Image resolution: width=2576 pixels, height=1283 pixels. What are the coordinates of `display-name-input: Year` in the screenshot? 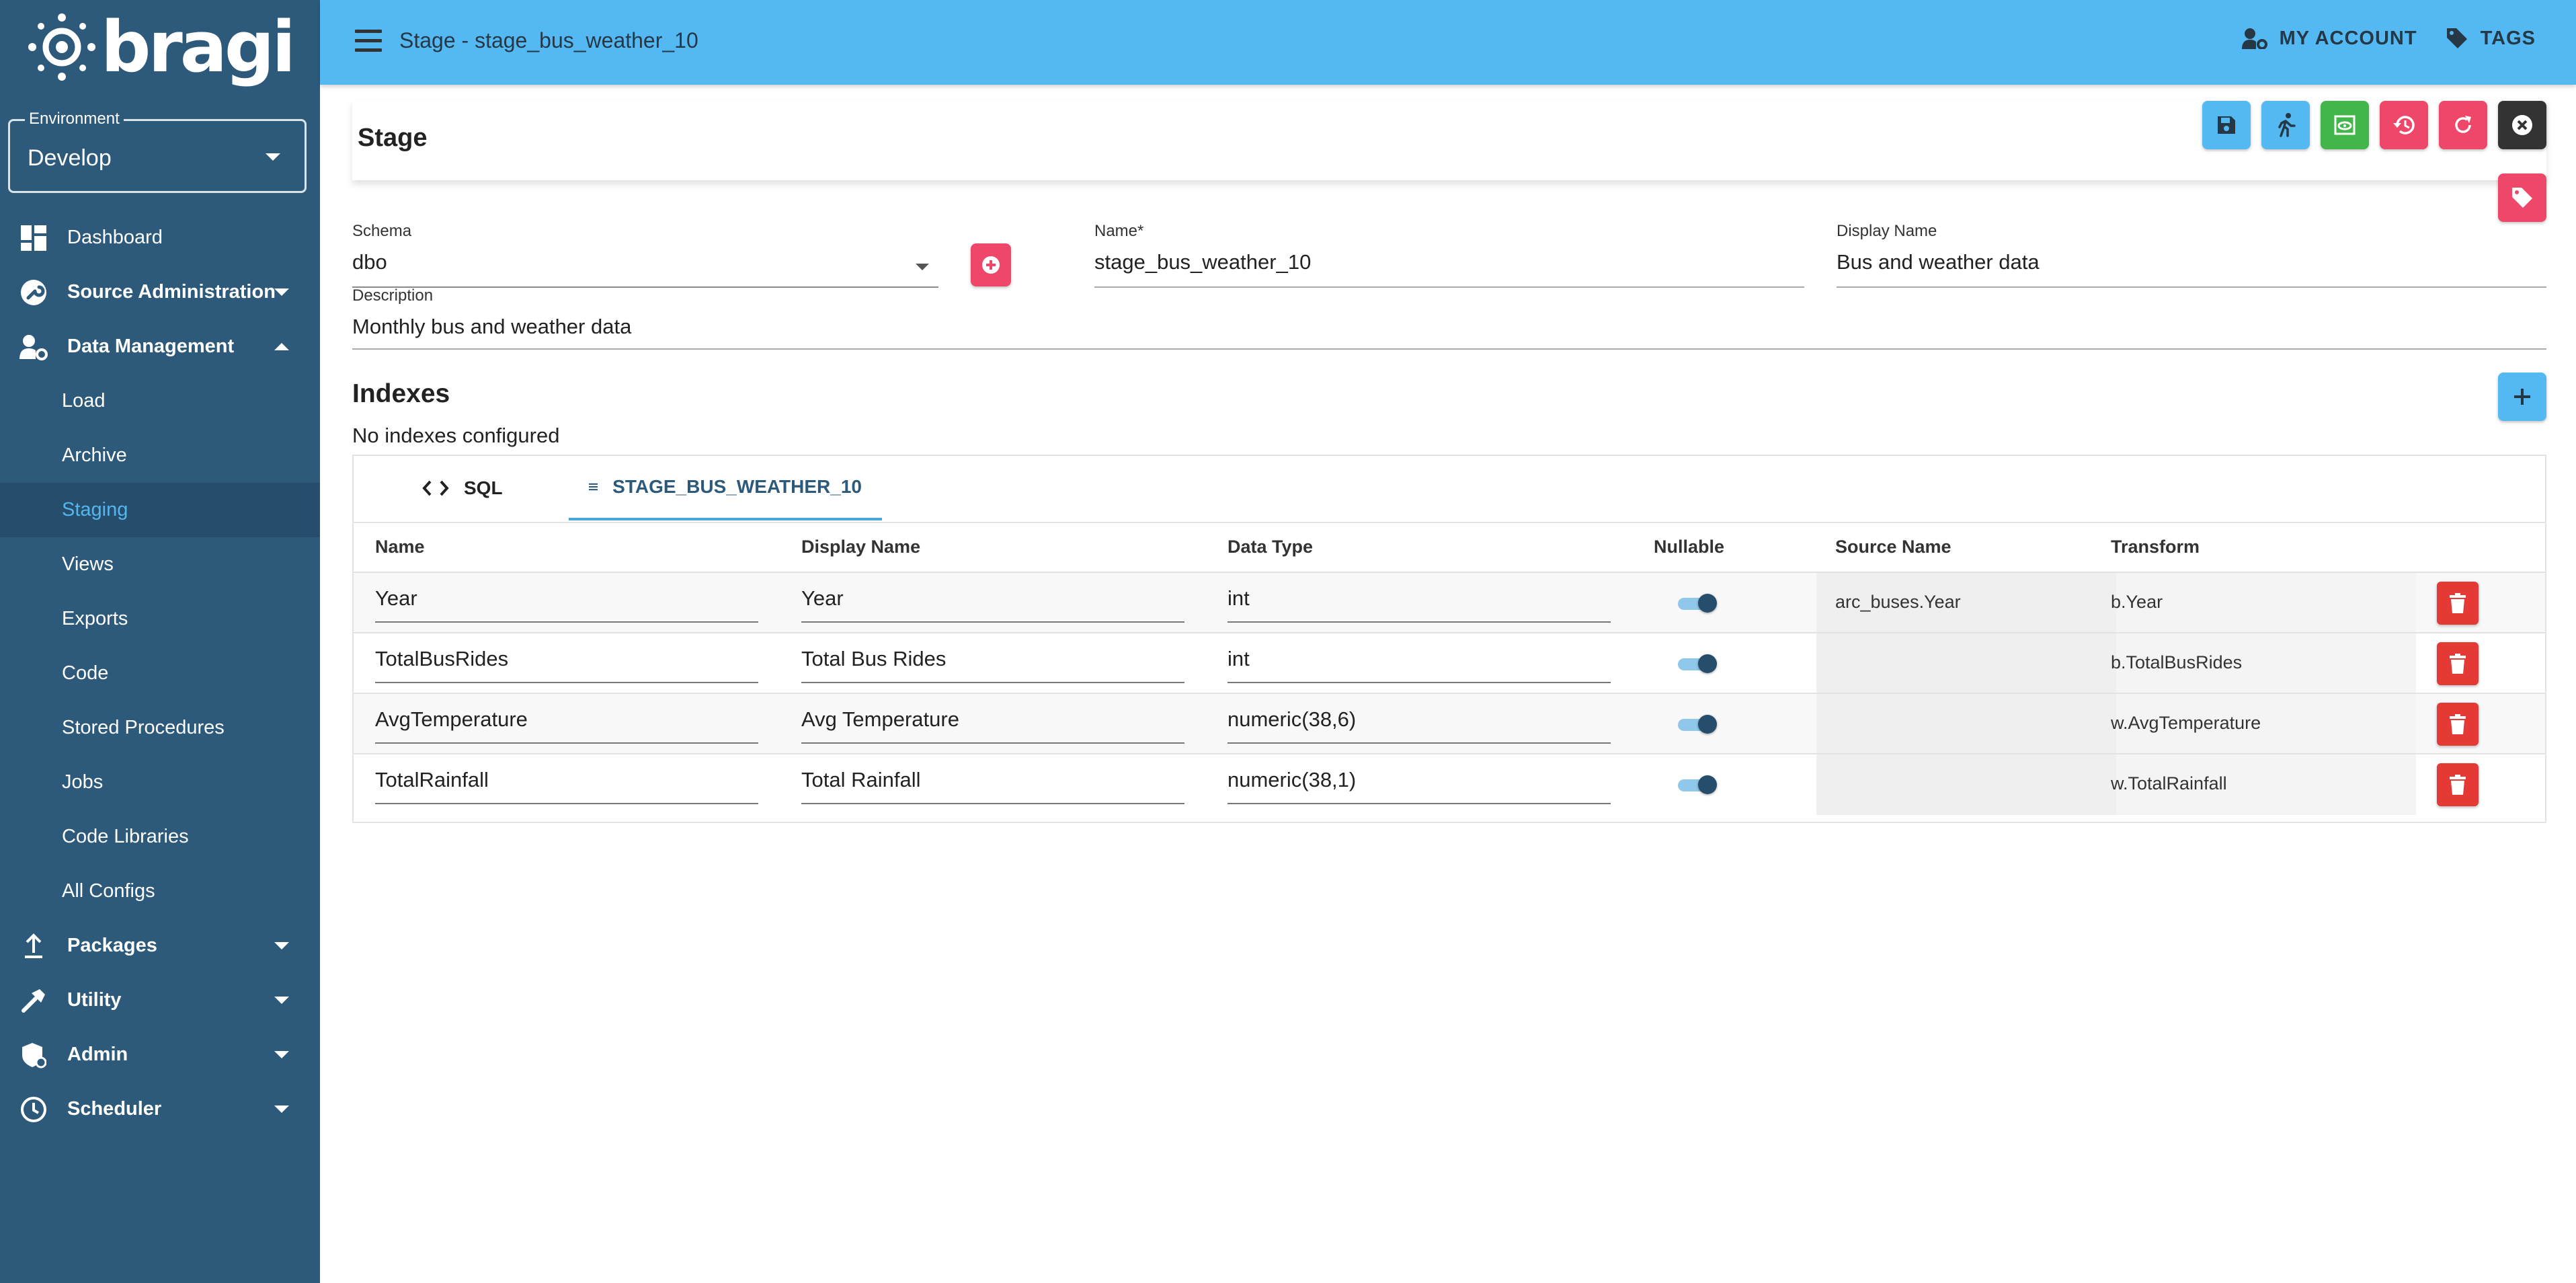 It's located at (992, 604).